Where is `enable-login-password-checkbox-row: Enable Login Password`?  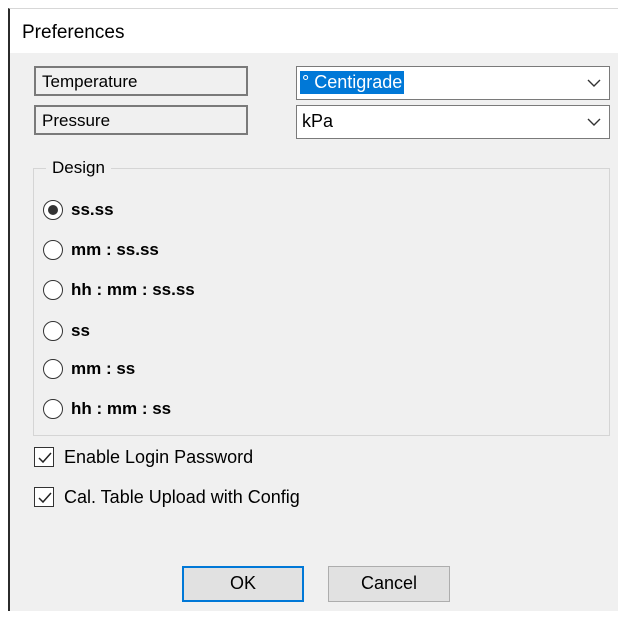
enable-login-password-checkbox-row: Enable Login Password is located at coordinates (143, 457).